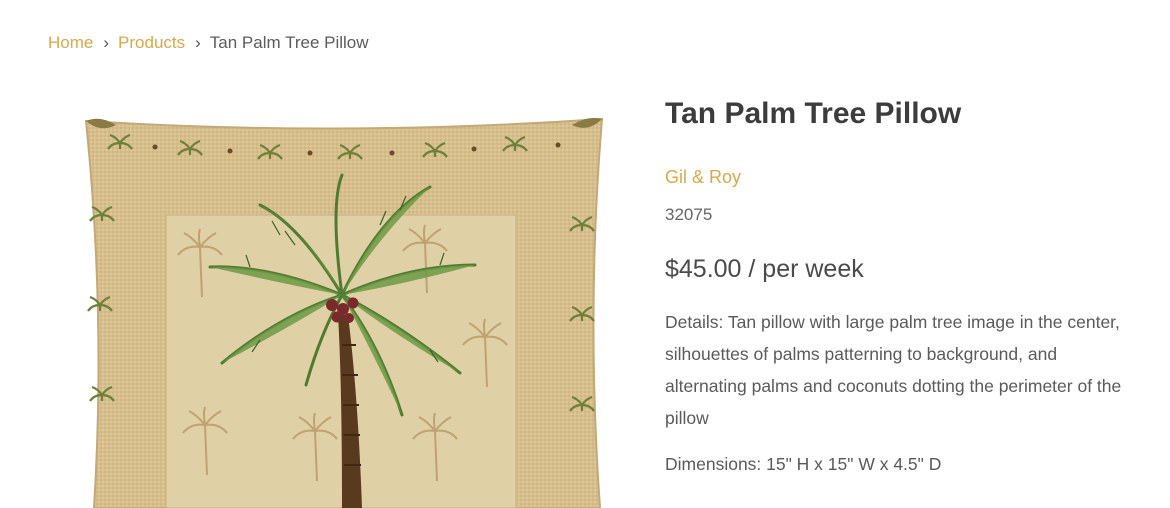 Image resolution: width=1170 pixels, height=508 pixels. What do you see at coordinates (764, 269) in the screenshot?
I see `product-price: $45.00 / per week` at bounding box center [764, 269].